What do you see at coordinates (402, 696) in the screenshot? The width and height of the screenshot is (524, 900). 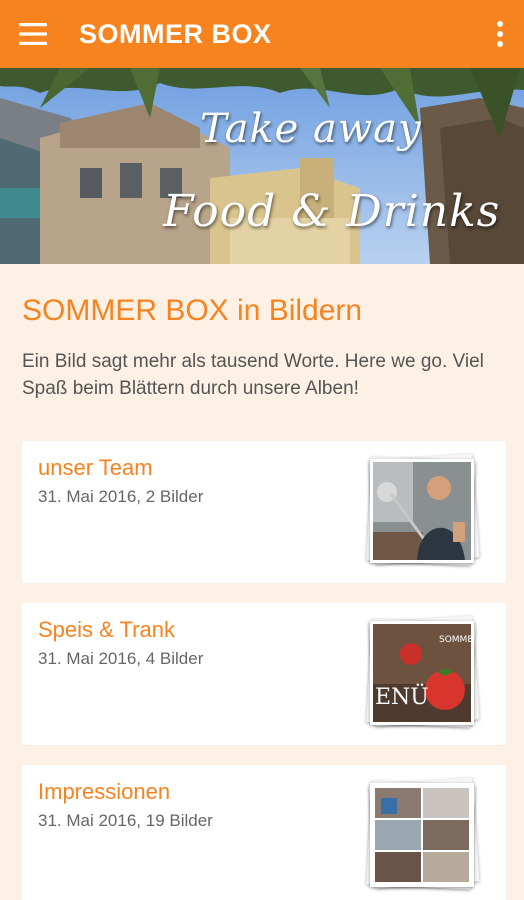 I see `thumb-text-menu: ENÜ` at bounding box center [402, 696].